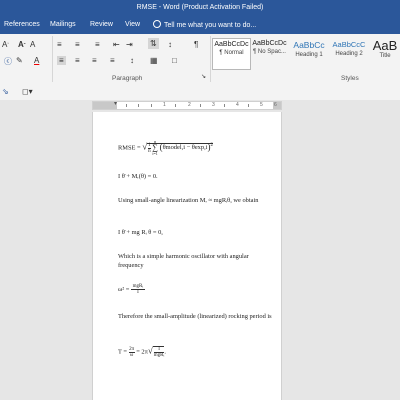 The width and height of the screenshot is (400, 400). I want to click on ruler-number: 5, so click(261, 105).